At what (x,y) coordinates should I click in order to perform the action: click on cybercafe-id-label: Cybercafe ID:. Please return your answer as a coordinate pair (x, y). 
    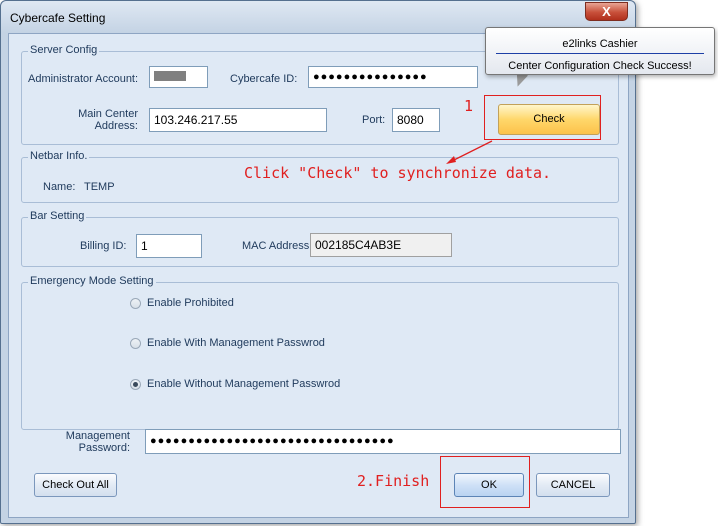
    Looking at the image, I should click on (264, 79).